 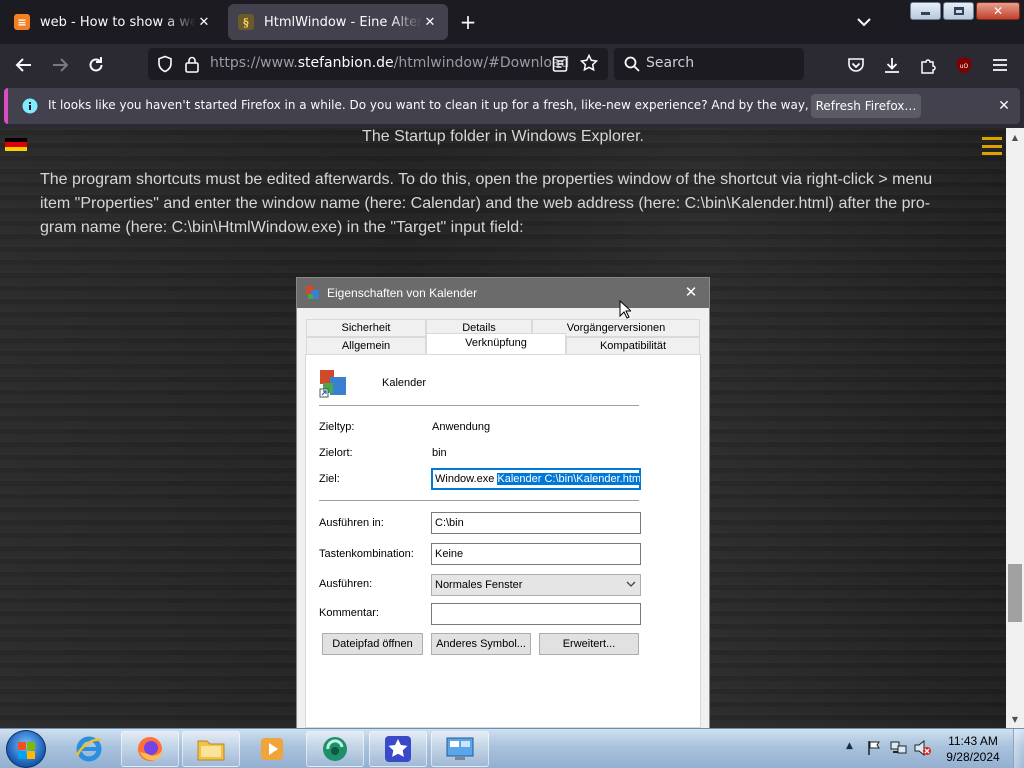 What do you see at coordinates (481, 63) in the screenshot?
I see `url-path: /htmlwindow/#Download` at bounding box center [481, 63].